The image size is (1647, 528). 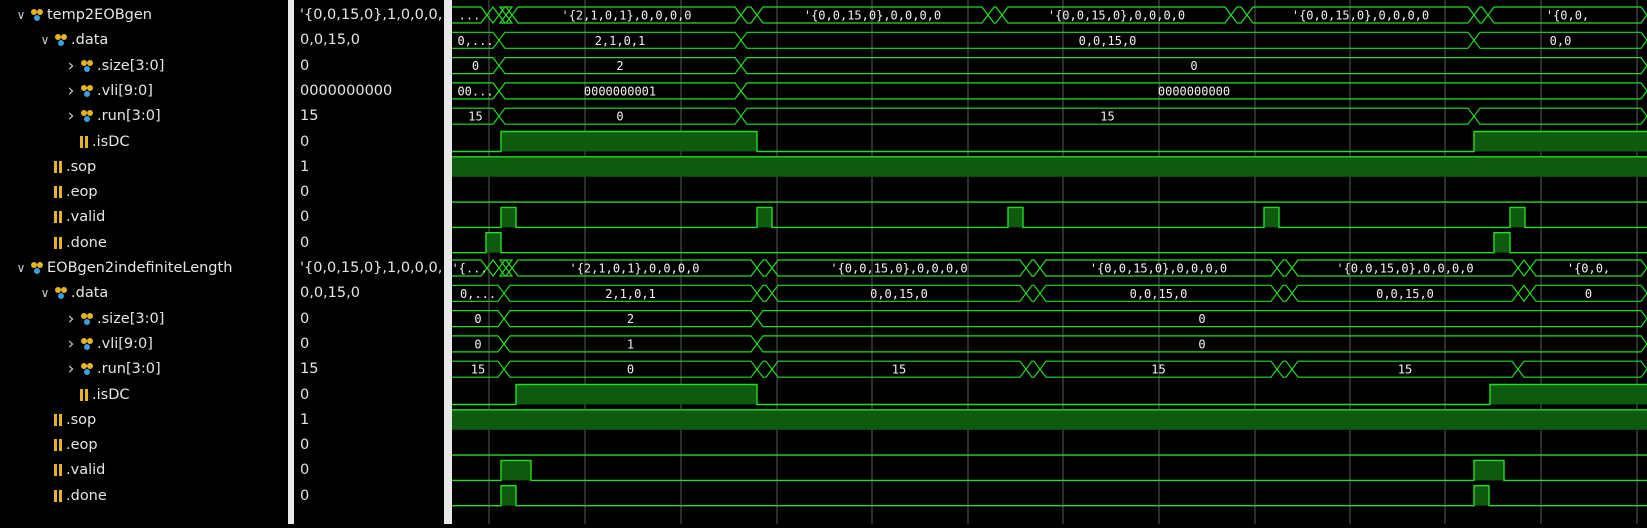 I want to click on signal-row: ∨ EOBgen2indefiniteLength, so click(x=144, y=268).